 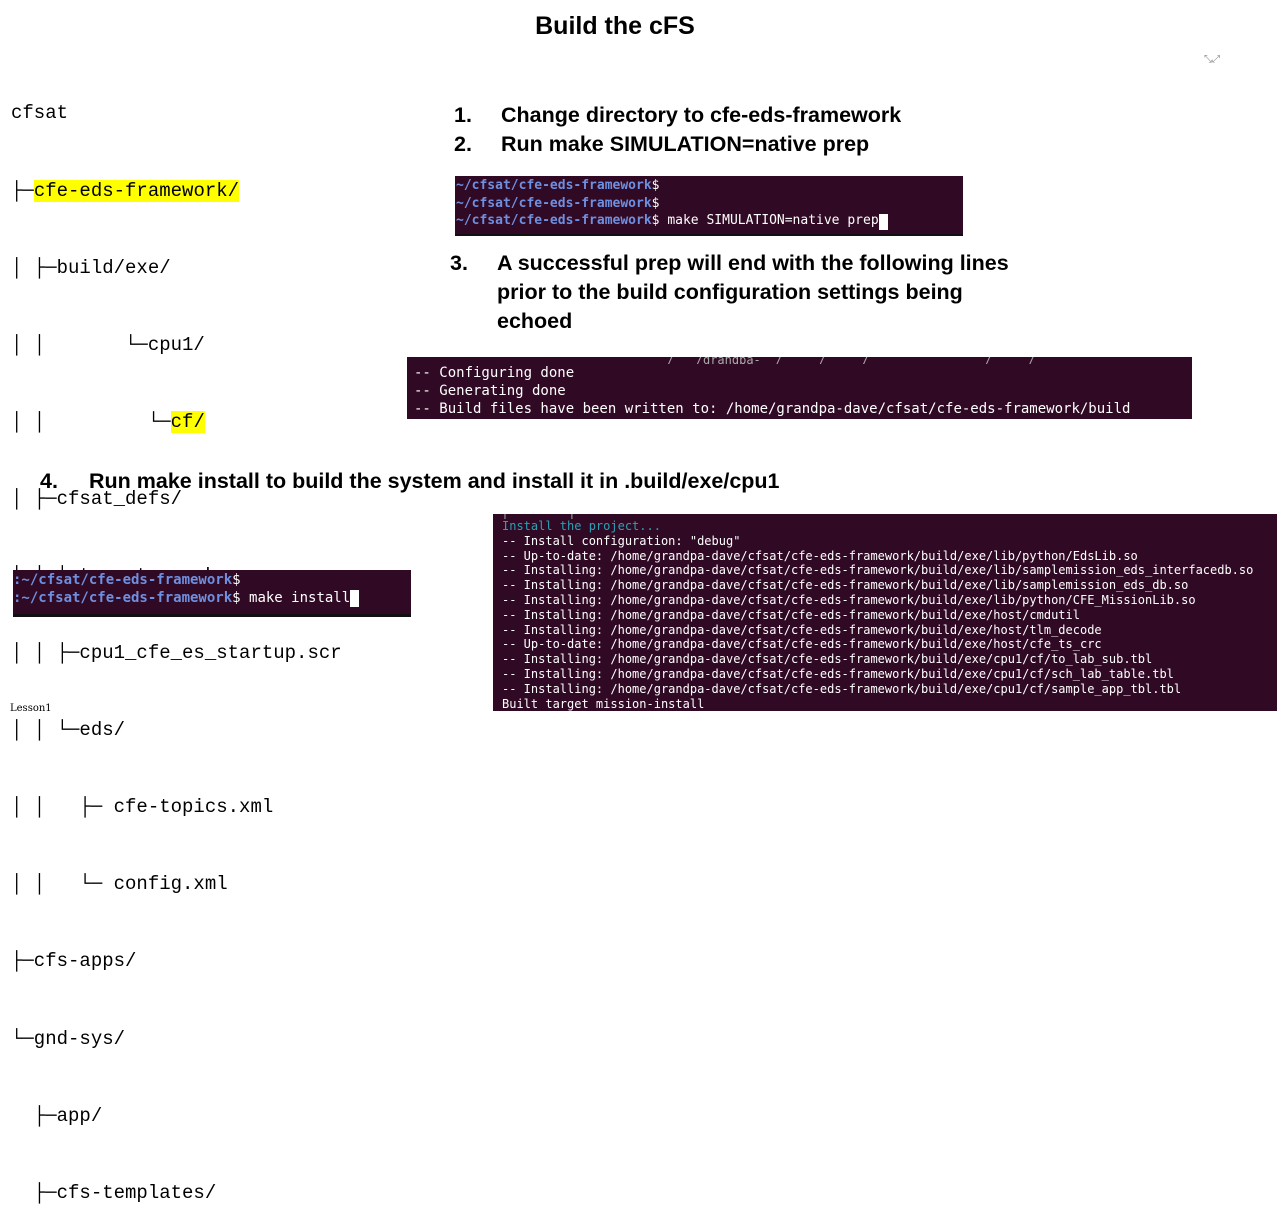 I want to click on terminal-line: -- Generating done, so click(x=490, y=391).